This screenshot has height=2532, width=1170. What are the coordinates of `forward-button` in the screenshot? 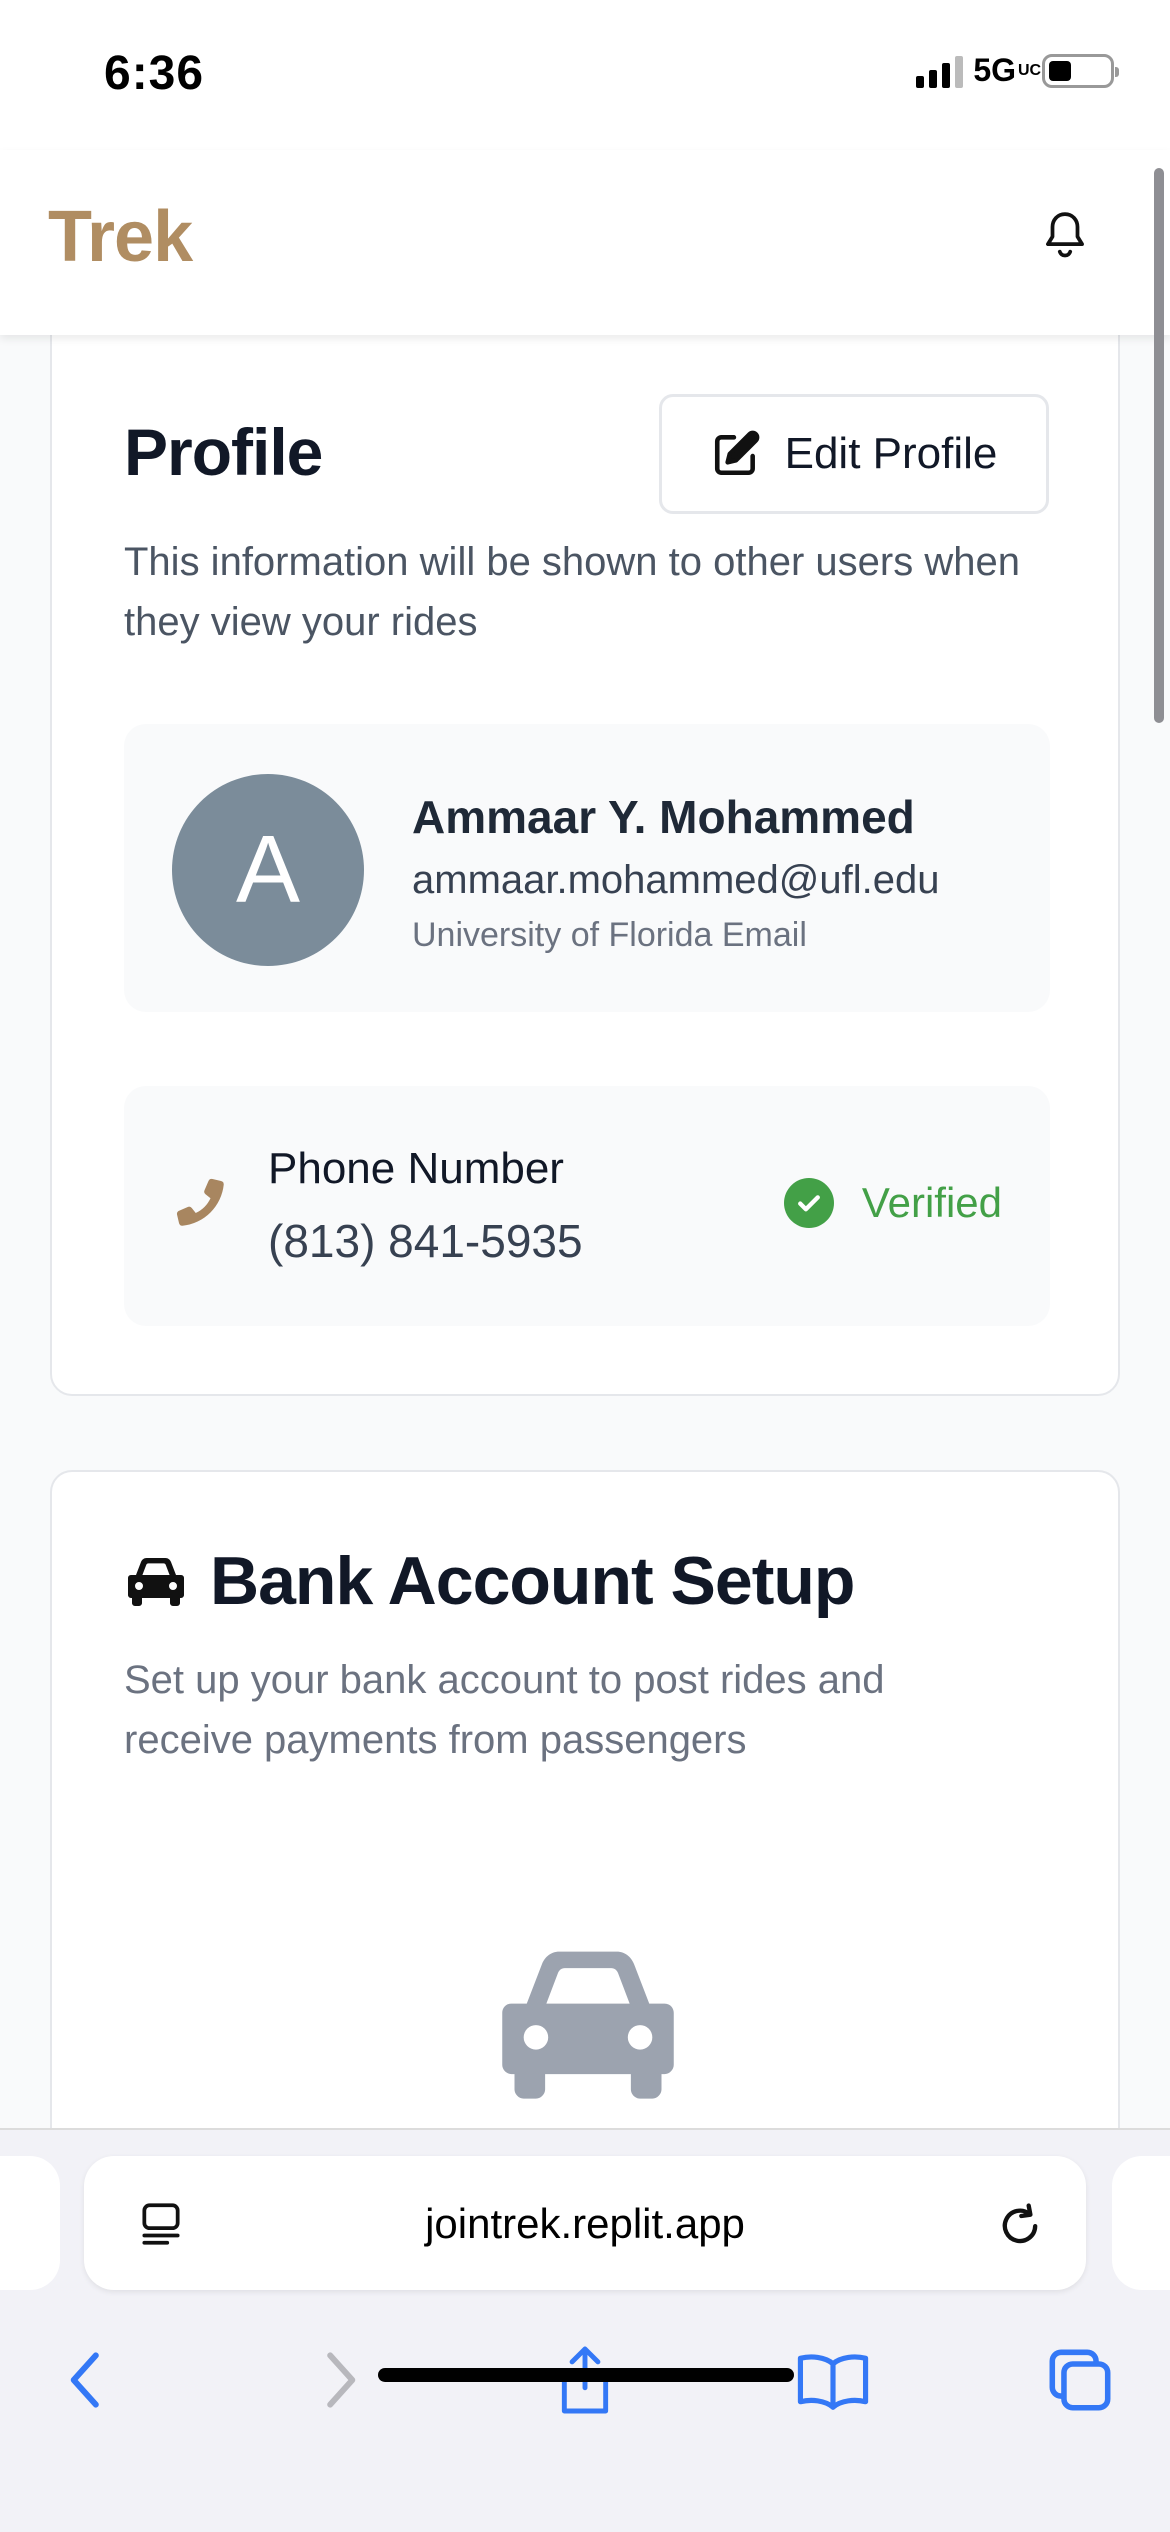 It's located at (340, 2380).